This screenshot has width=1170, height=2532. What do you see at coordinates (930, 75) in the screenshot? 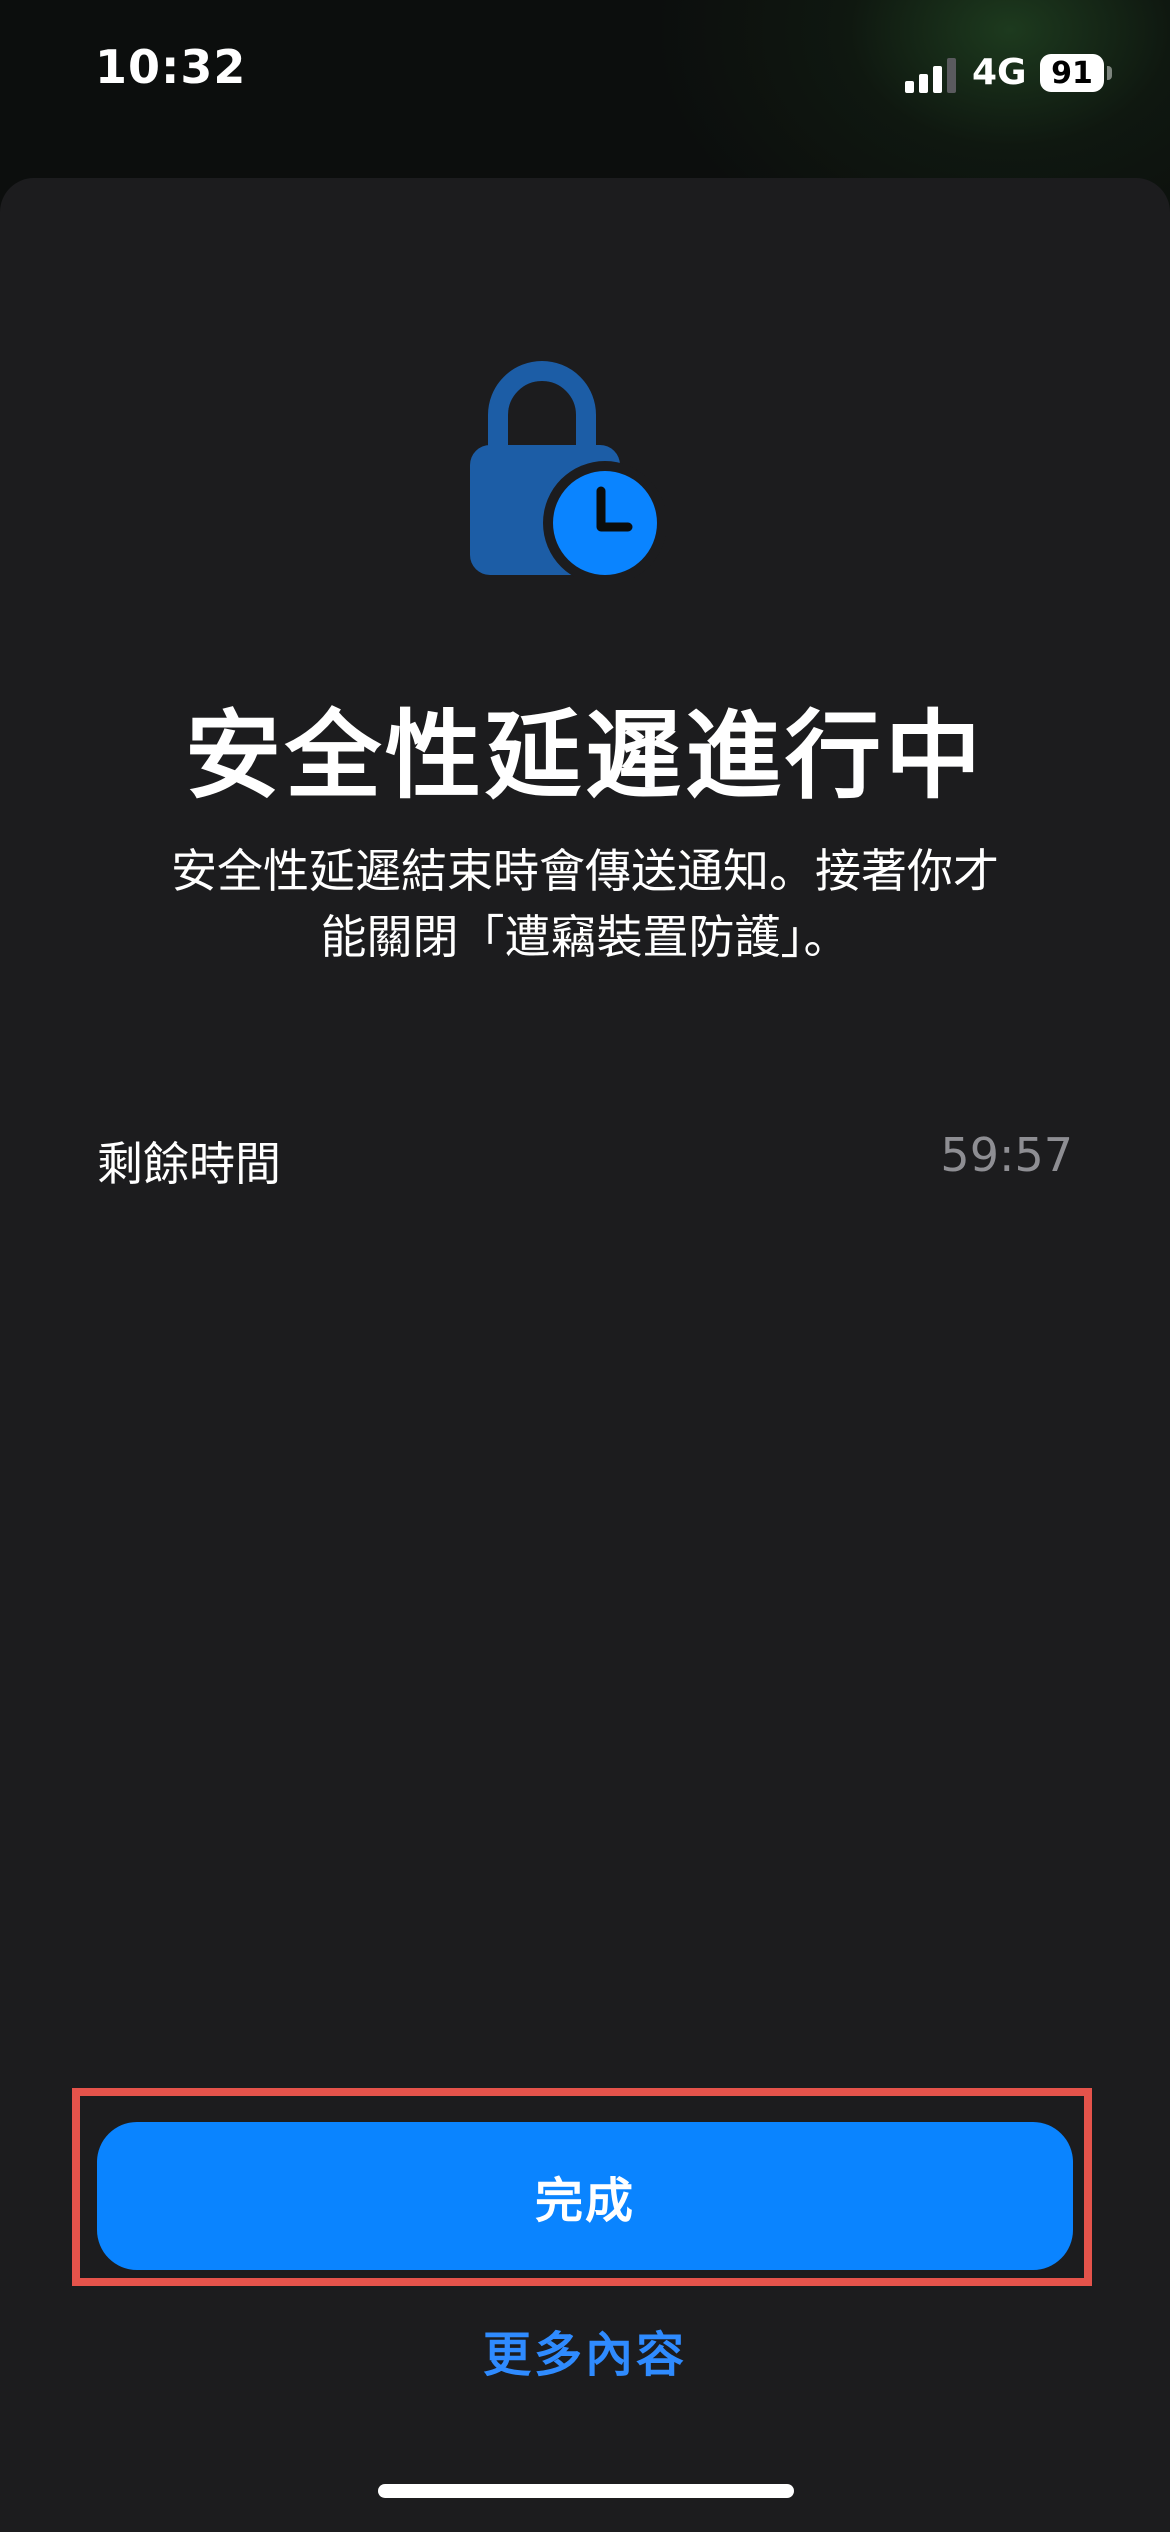
I see `cellular-signal-icon` at bounding box center [930, 75].